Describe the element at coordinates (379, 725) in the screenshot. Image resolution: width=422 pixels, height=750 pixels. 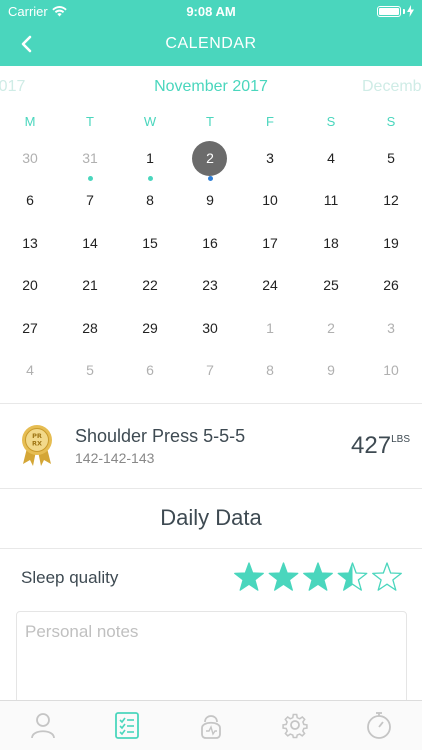
I see `stopwatch-icon` at that location.